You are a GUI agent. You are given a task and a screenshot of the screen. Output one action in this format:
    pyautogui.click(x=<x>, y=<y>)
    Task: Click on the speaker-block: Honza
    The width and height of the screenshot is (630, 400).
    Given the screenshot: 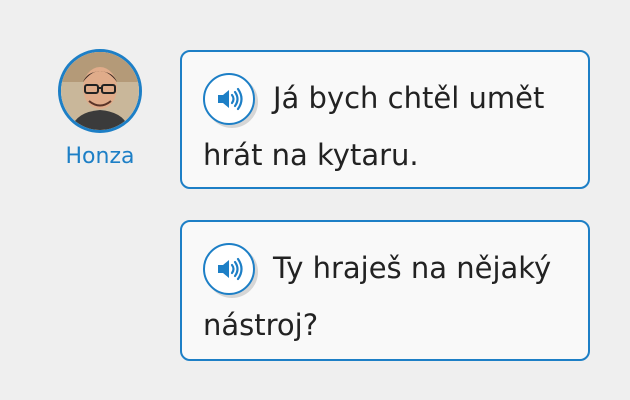 What is the action you would take?
    pyautogui.click(x=100, y=110)
    